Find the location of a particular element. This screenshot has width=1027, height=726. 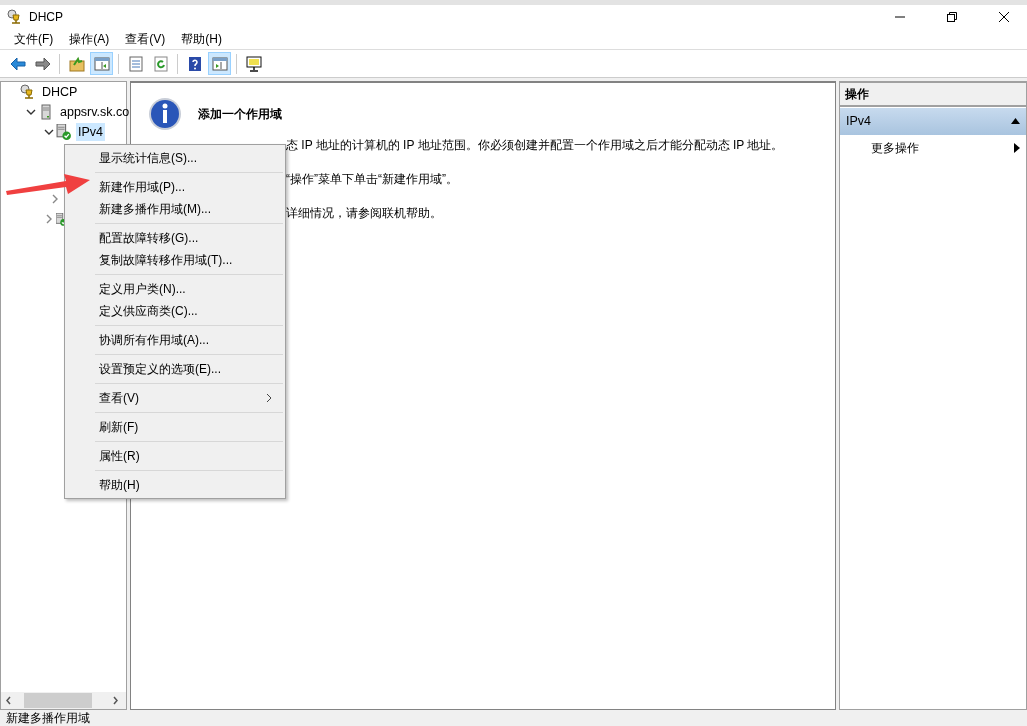

menu-item: 文件(F) is located at coordinates (34, 38).